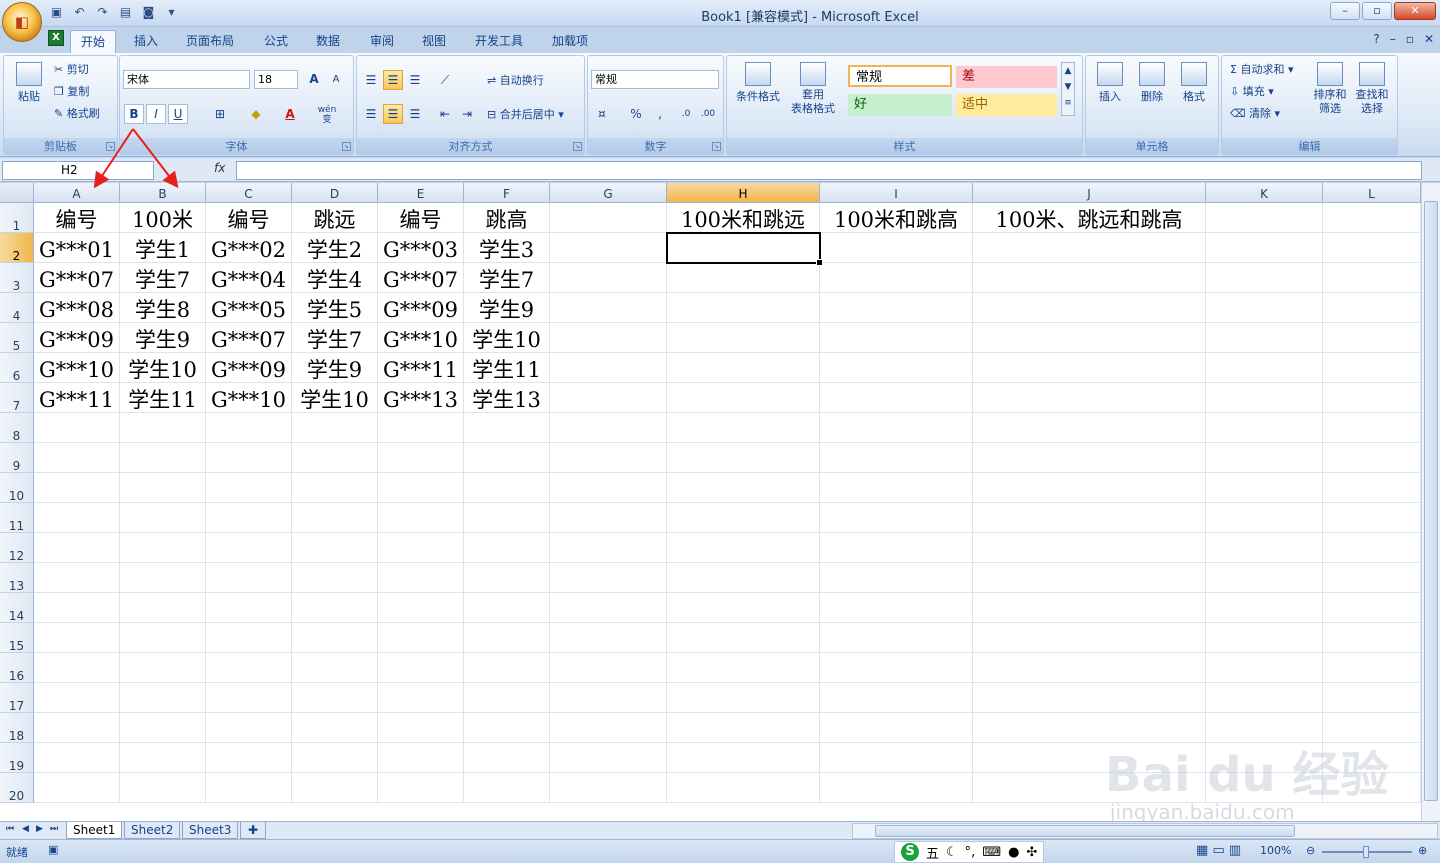 The width and height of the screenshot is (1440, 863). What do you see at coordinates (77, 758) in the screenshot?
I see `cell-a19` at bounding box center [77, 758].